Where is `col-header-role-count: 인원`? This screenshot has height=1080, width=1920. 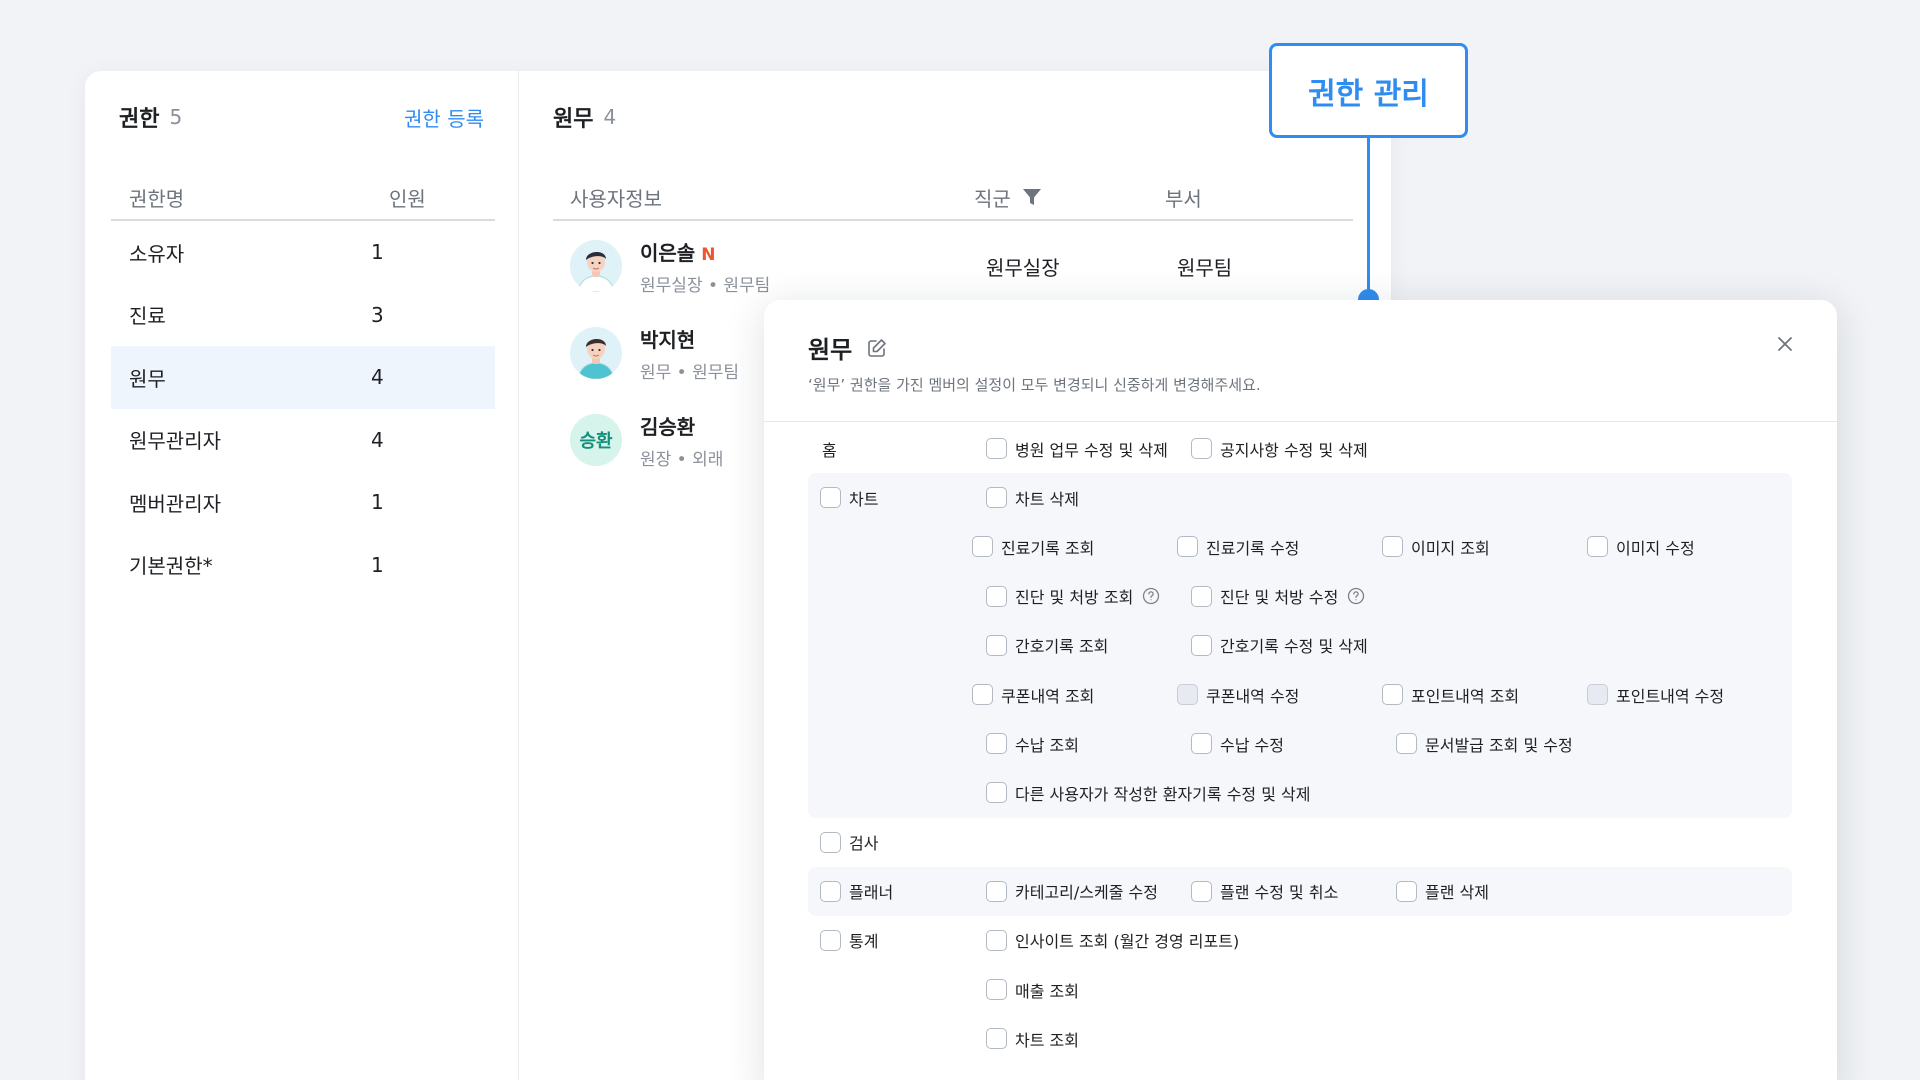
col-header-role-count: 인원 is located at coordinates (407, 198).